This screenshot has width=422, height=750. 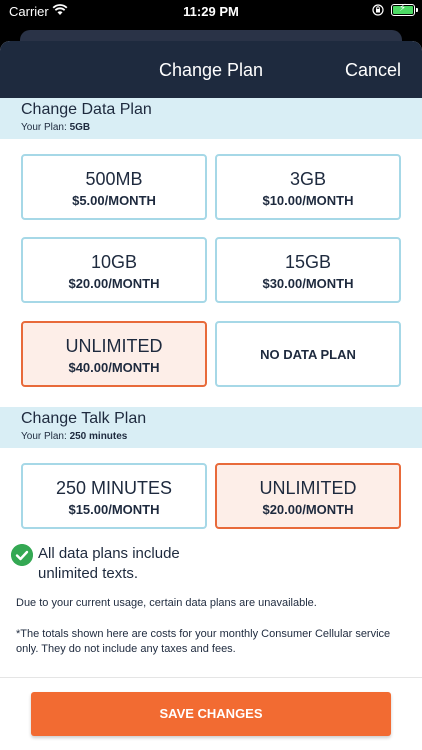 I want to click on save-changes-button: SAVE CHANGES, so click(x=211, y=714).